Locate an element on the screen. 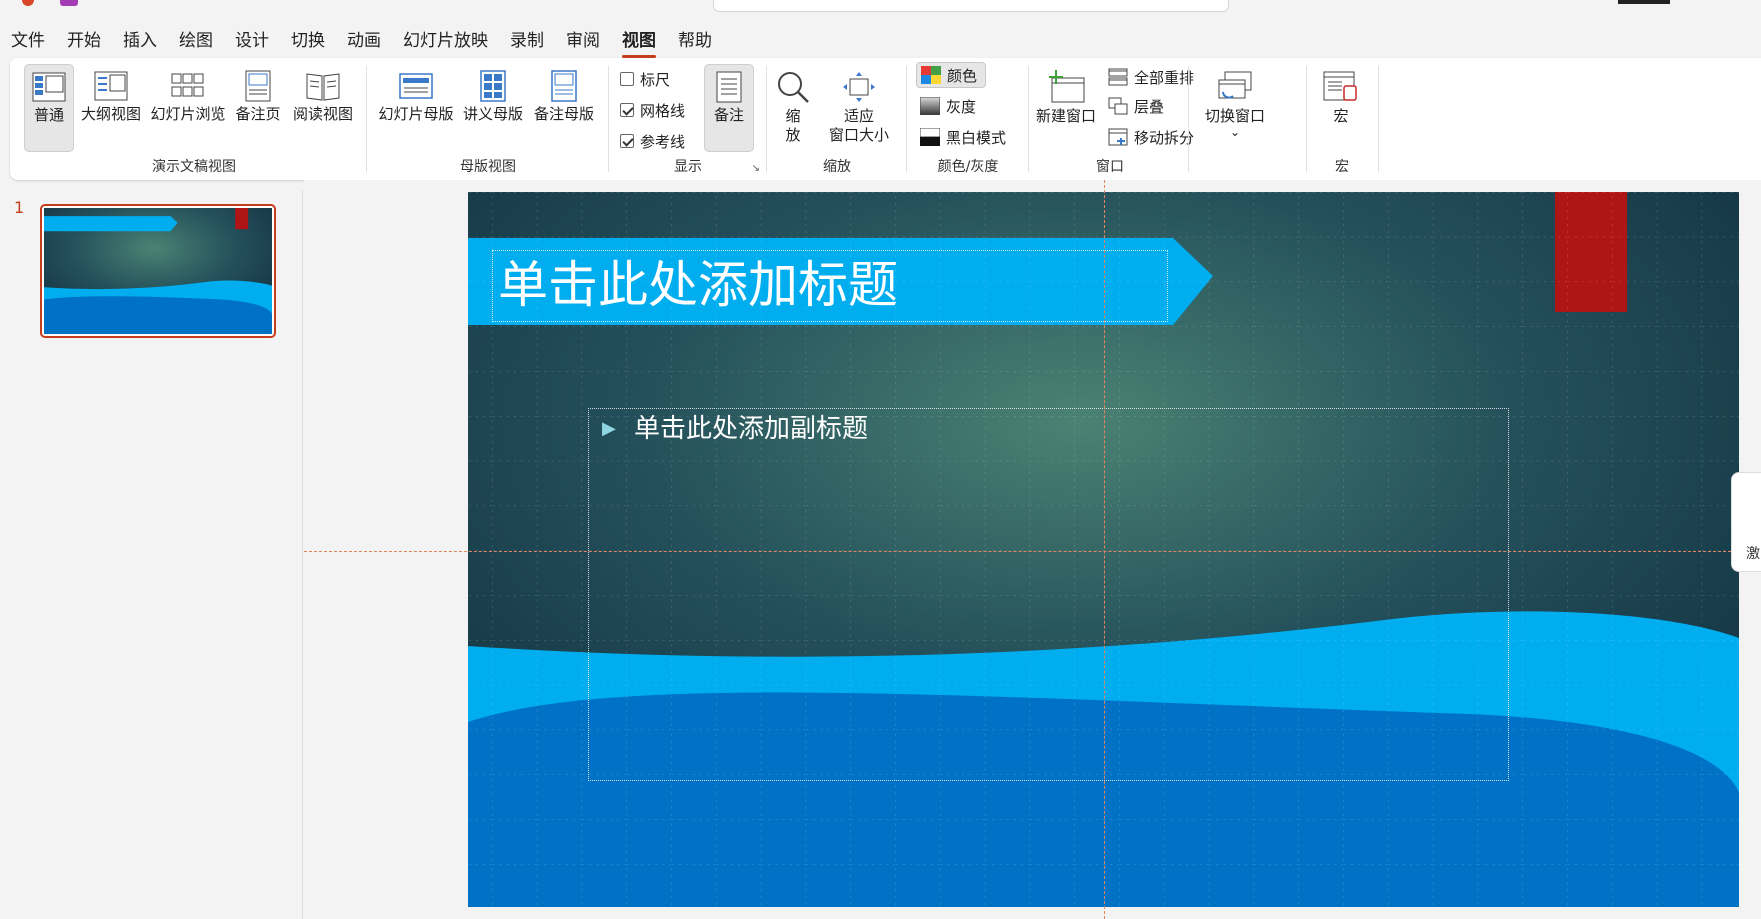 The image size is (1761, 919). ribbon-tabs: 文件 开始 插入 绘图 设计 切换 动画 幻灯片放映 录制 审阅 视图 帮助 is located at coordinates (361, 43).